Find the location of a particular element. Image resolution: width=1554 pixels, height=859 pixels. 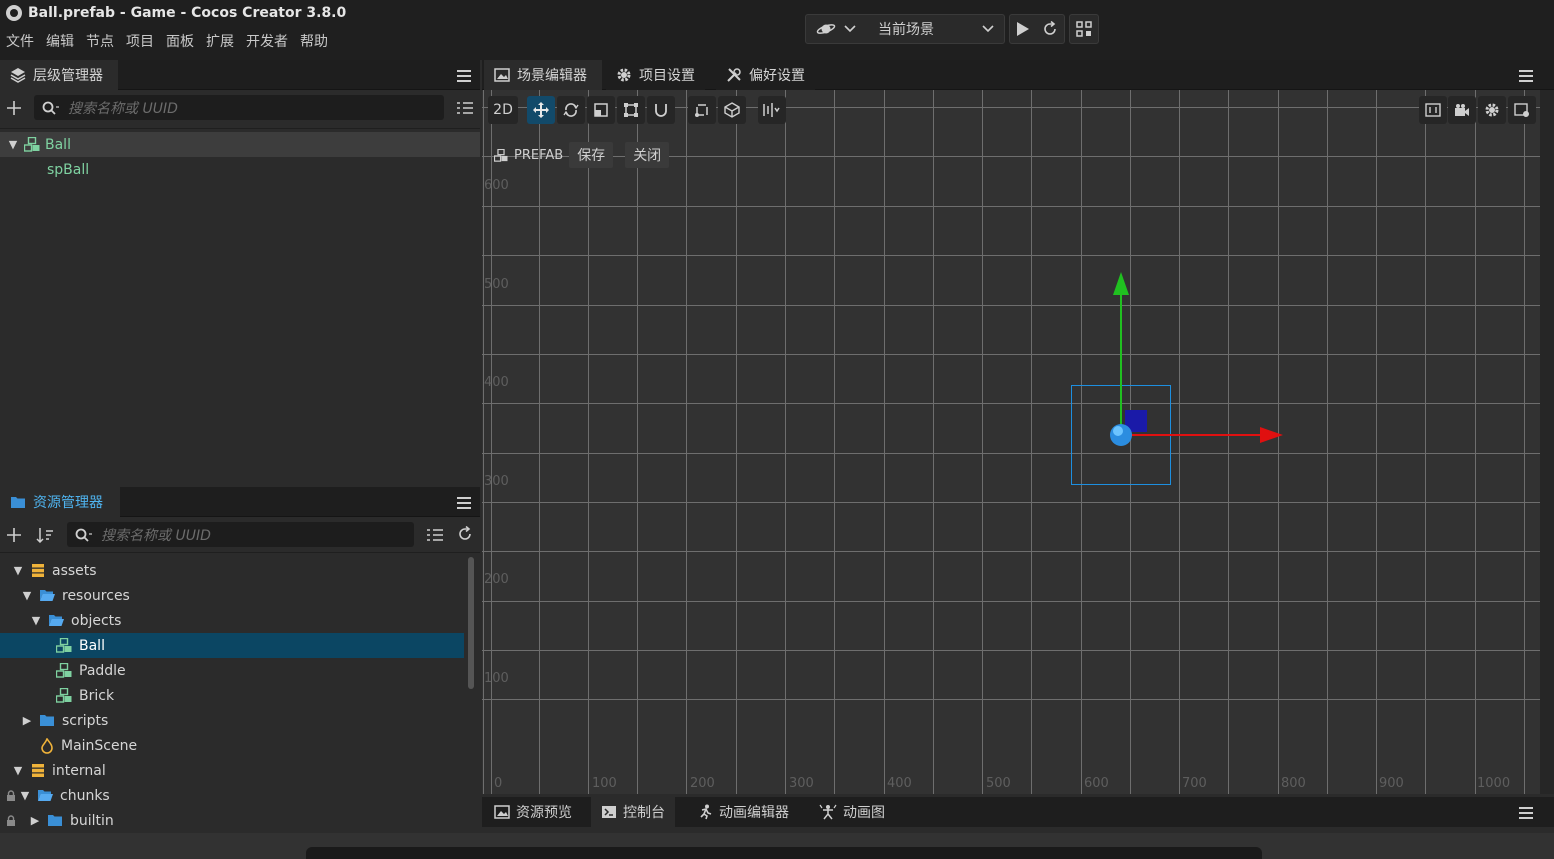

prefab-save-button: 保存 is located at coordinates (591, 155).